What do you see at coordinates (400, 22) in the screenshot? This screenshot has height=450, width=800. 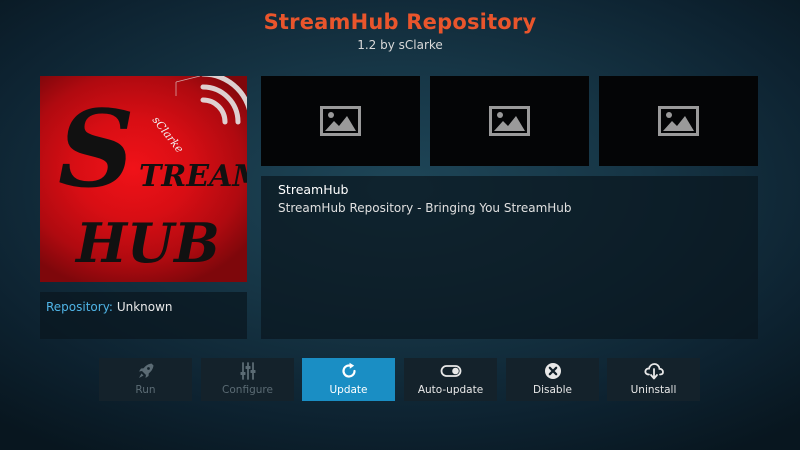 I see `addon-title: StreamHub Repository` at bounding box center [400, 22].